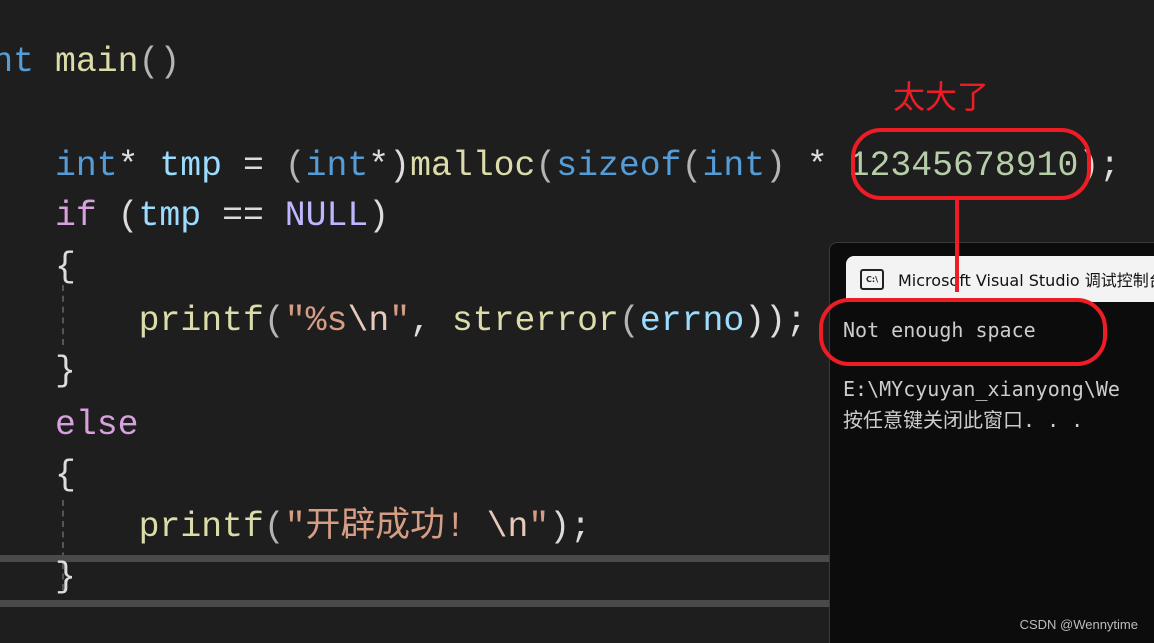  I want to click on indent-guide, so click(64, 315).